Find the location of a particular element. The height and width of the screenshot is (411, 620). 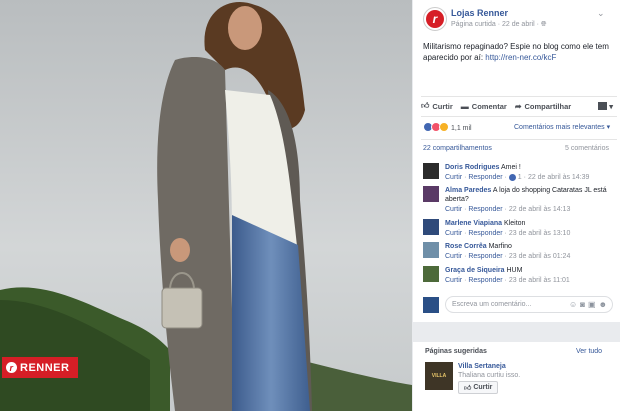

sticker-icon: ☻ is located at coordinates (603, 304).